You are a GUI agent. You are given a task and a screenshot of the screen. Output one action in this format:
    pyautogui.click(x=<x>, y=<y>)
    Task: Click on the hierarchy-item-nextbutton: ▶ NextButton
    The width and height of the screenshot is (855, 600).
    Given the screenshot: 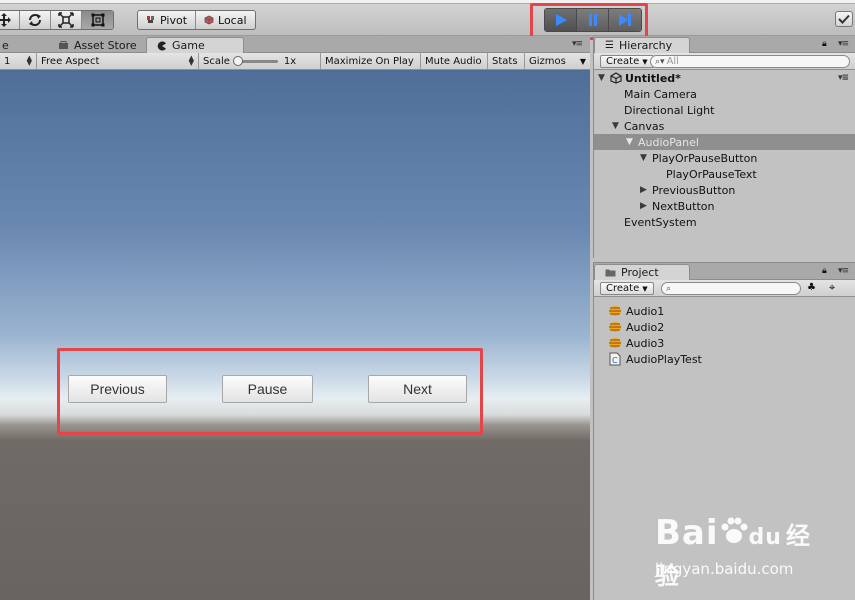 What is the action you would take?
    pyautogui.click(x=724, y=206)
    